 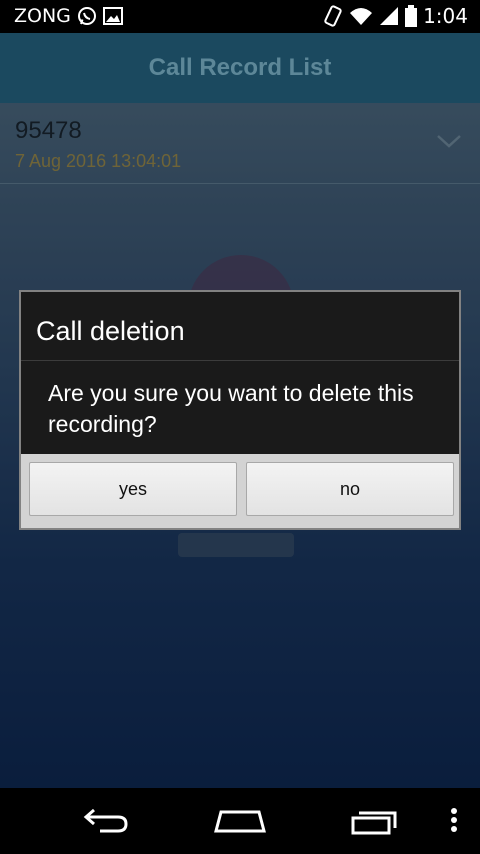 What do you see at coordinates (375, 821) in the screenshot?
I see `recents-icon` at bounding box center [375, 821].